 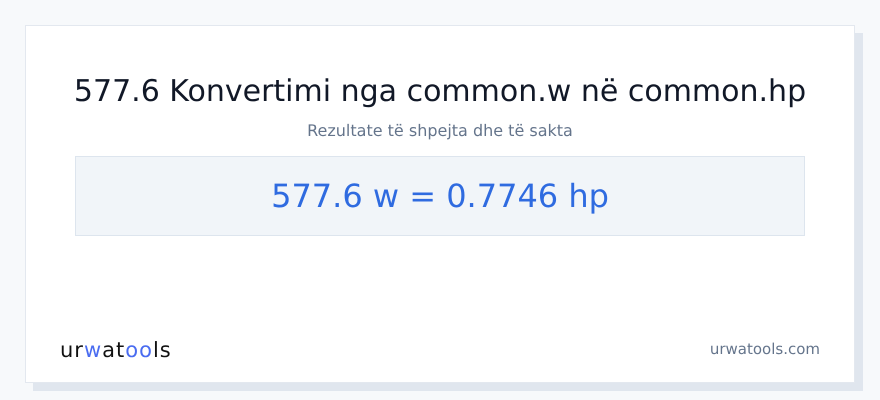 What do you see at coordinates (765, 349) in the screenshot?
I see `site-url: urwatools.com` at bounding box center [765, 349].